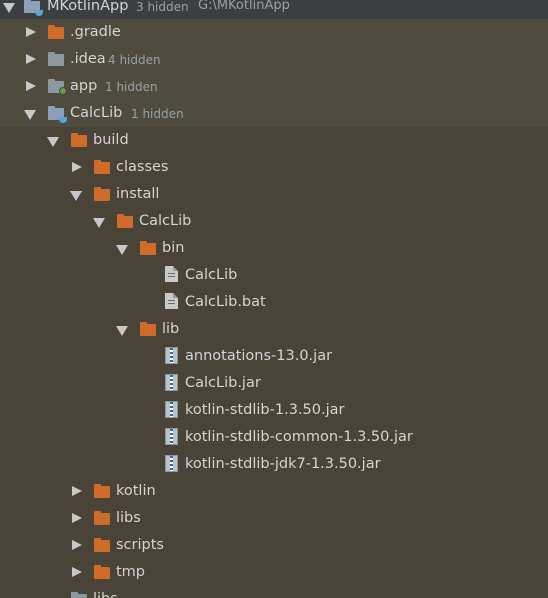  I want to click on tree-row-libs-bottom: libs, so click(274, 592).